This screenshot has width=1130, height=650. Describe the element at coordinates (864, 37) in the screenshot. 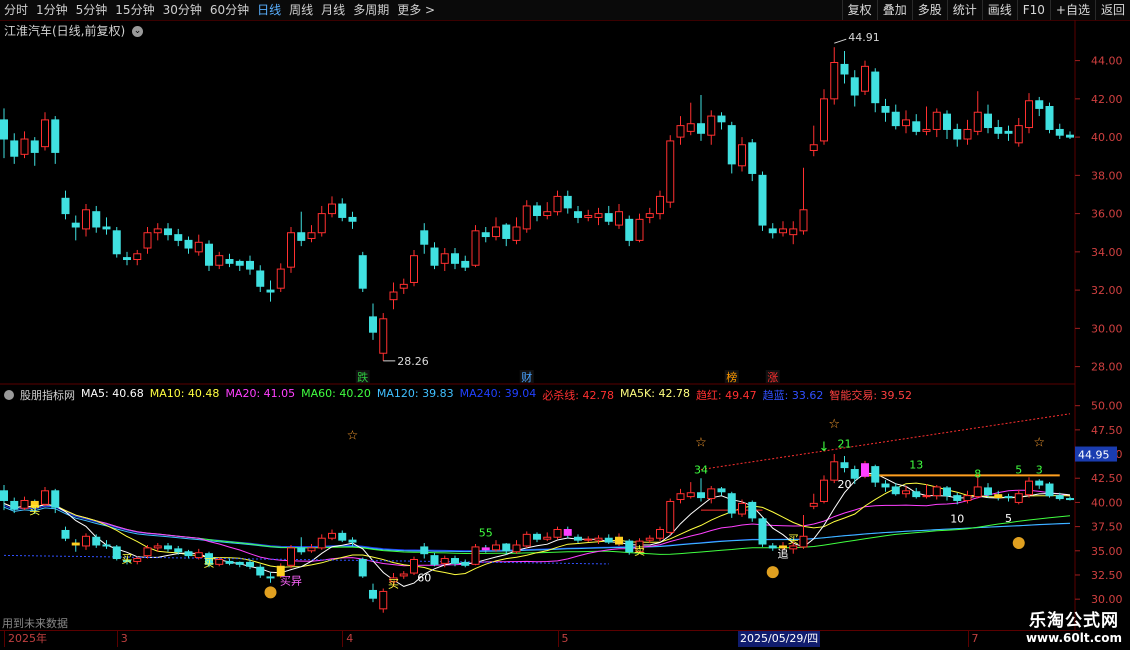

I see `high-price-label: 44.91` at that location.